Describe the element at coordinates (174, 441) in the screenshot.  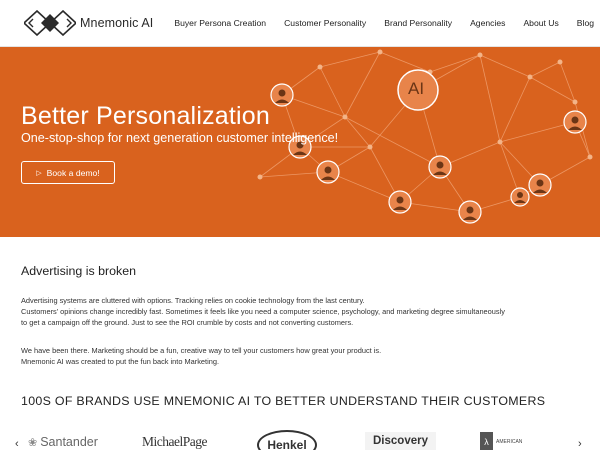
I see `brand-logo-michaelpage: MichaelPage` at that location.